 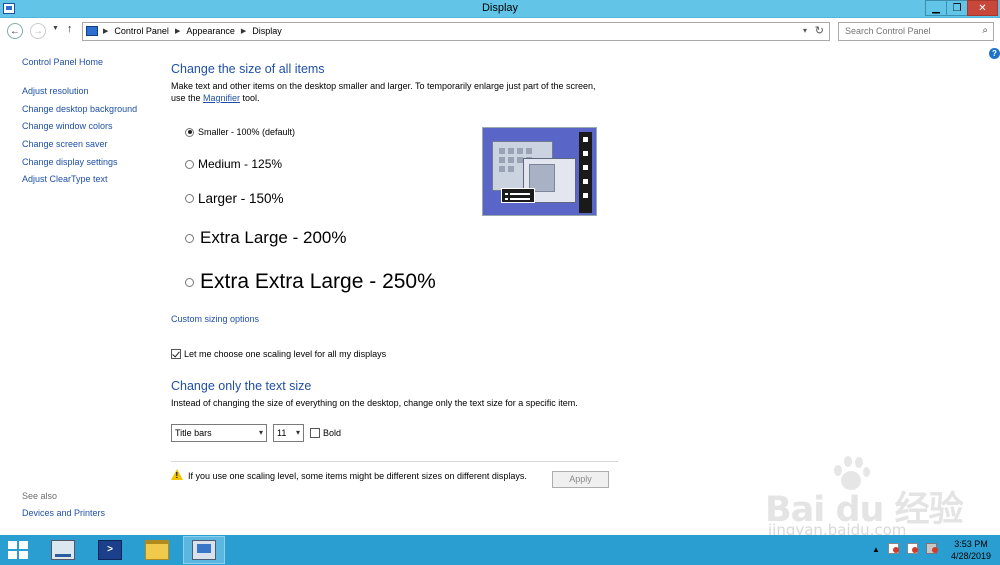 What do you see at coordinates (193, 433) in the screenshot?
I see `item-select-value: Title bars` at bounding box center [193, 433].